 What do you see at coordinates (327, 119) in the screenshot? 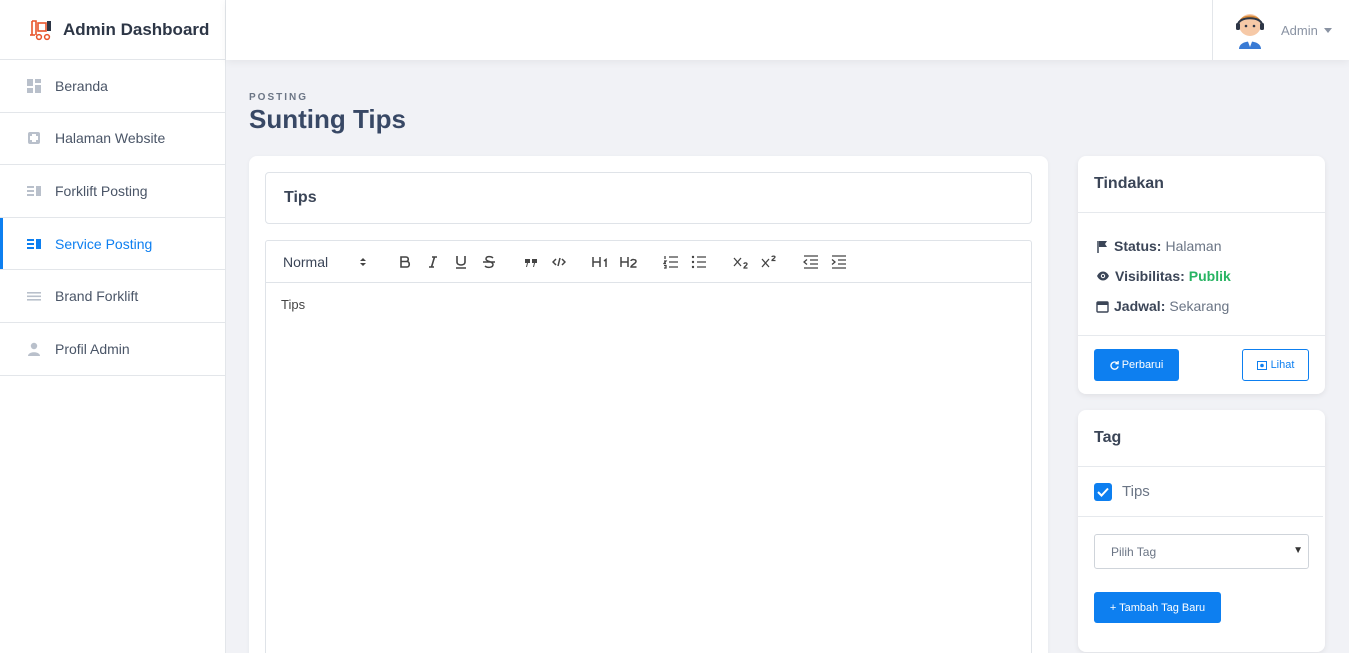
I see `page-title: Sunting Tips` at bounding box center [327, 119].